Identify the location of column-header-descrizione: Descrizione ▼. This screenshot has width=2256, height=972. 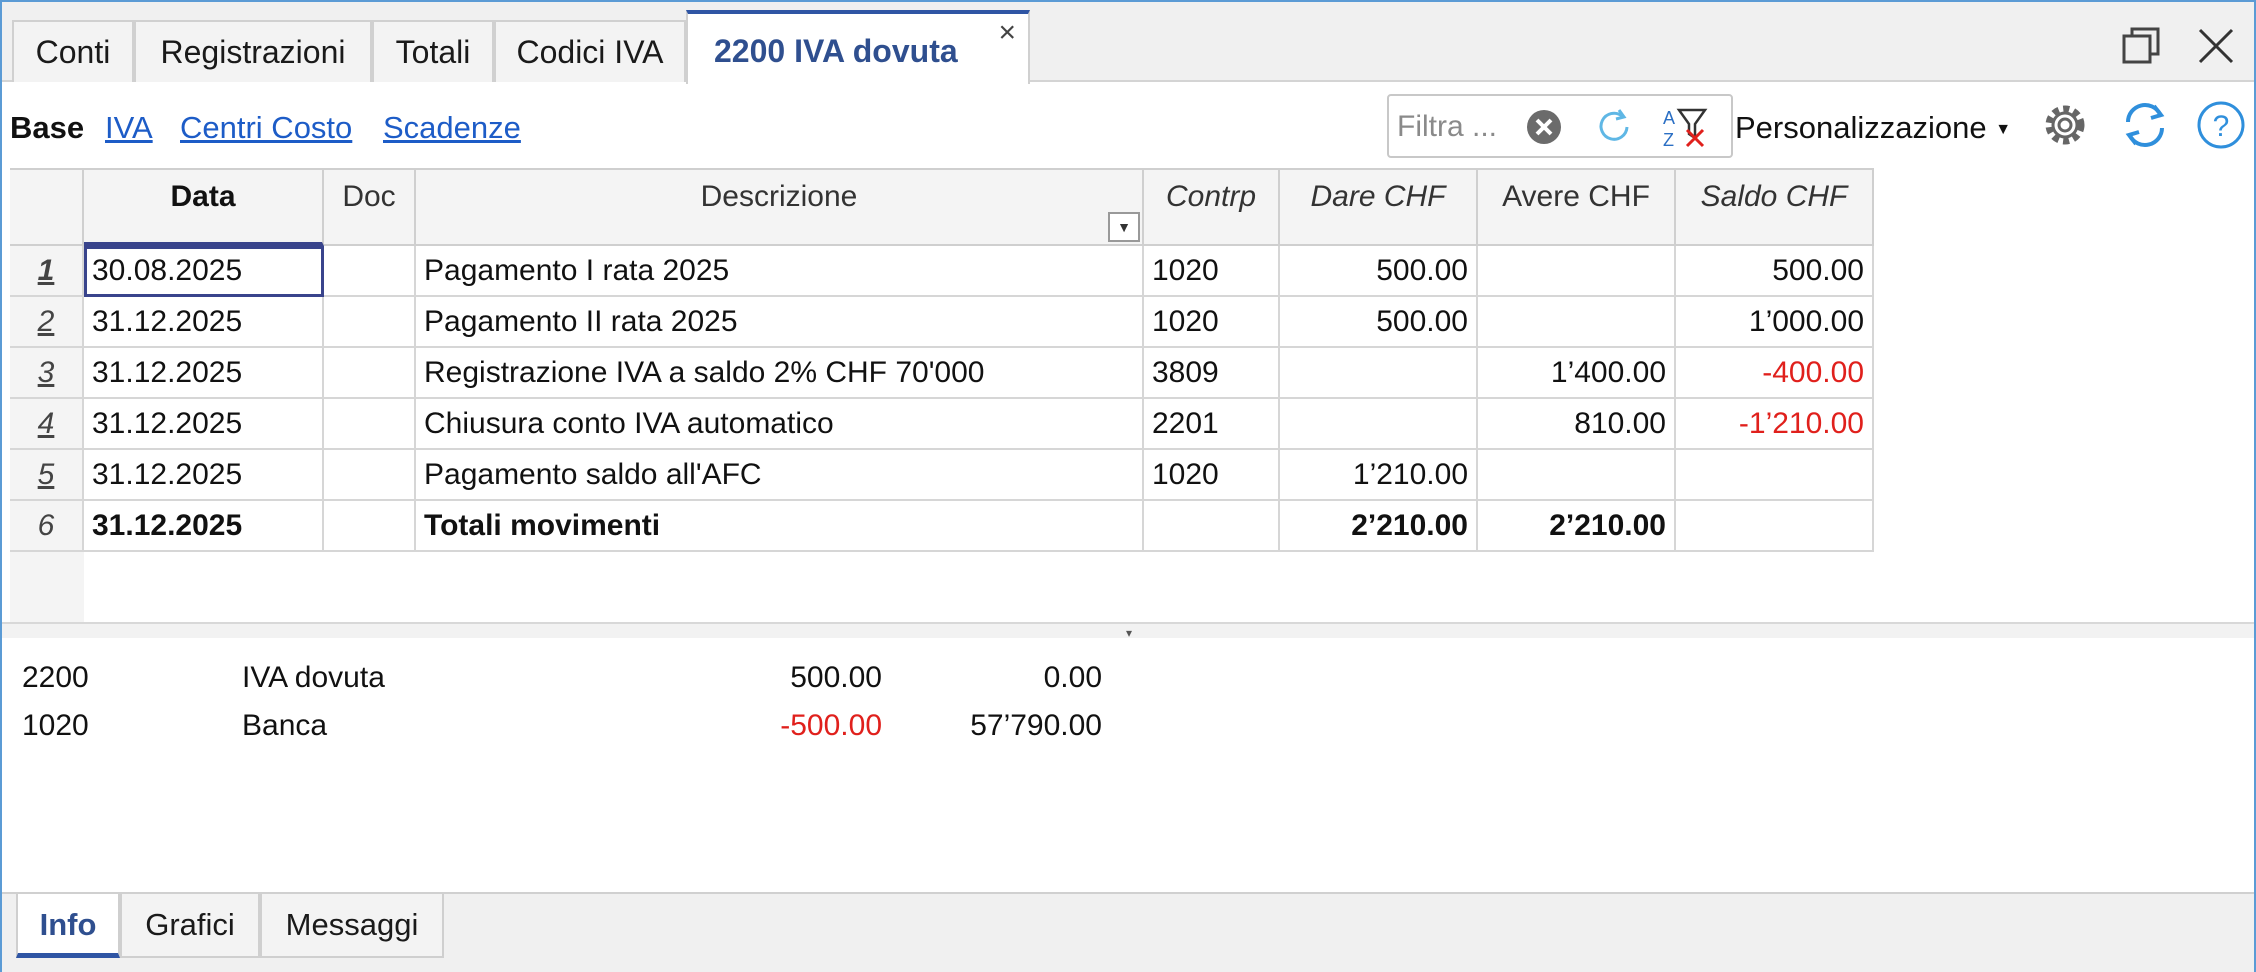
(780, 207).